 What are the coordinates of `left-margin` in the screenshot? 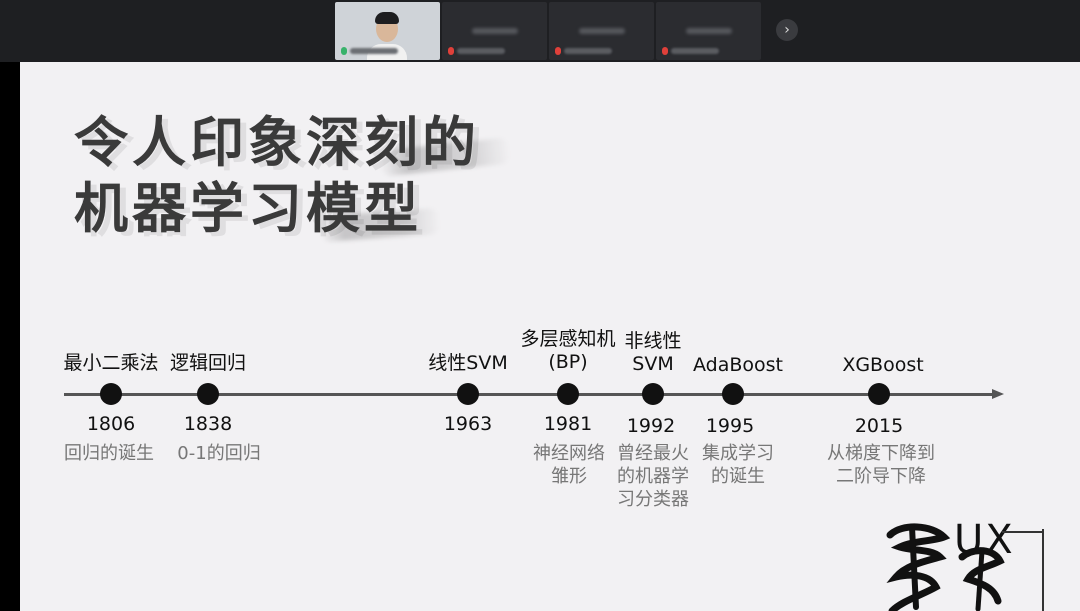 It's located at (10, 336).